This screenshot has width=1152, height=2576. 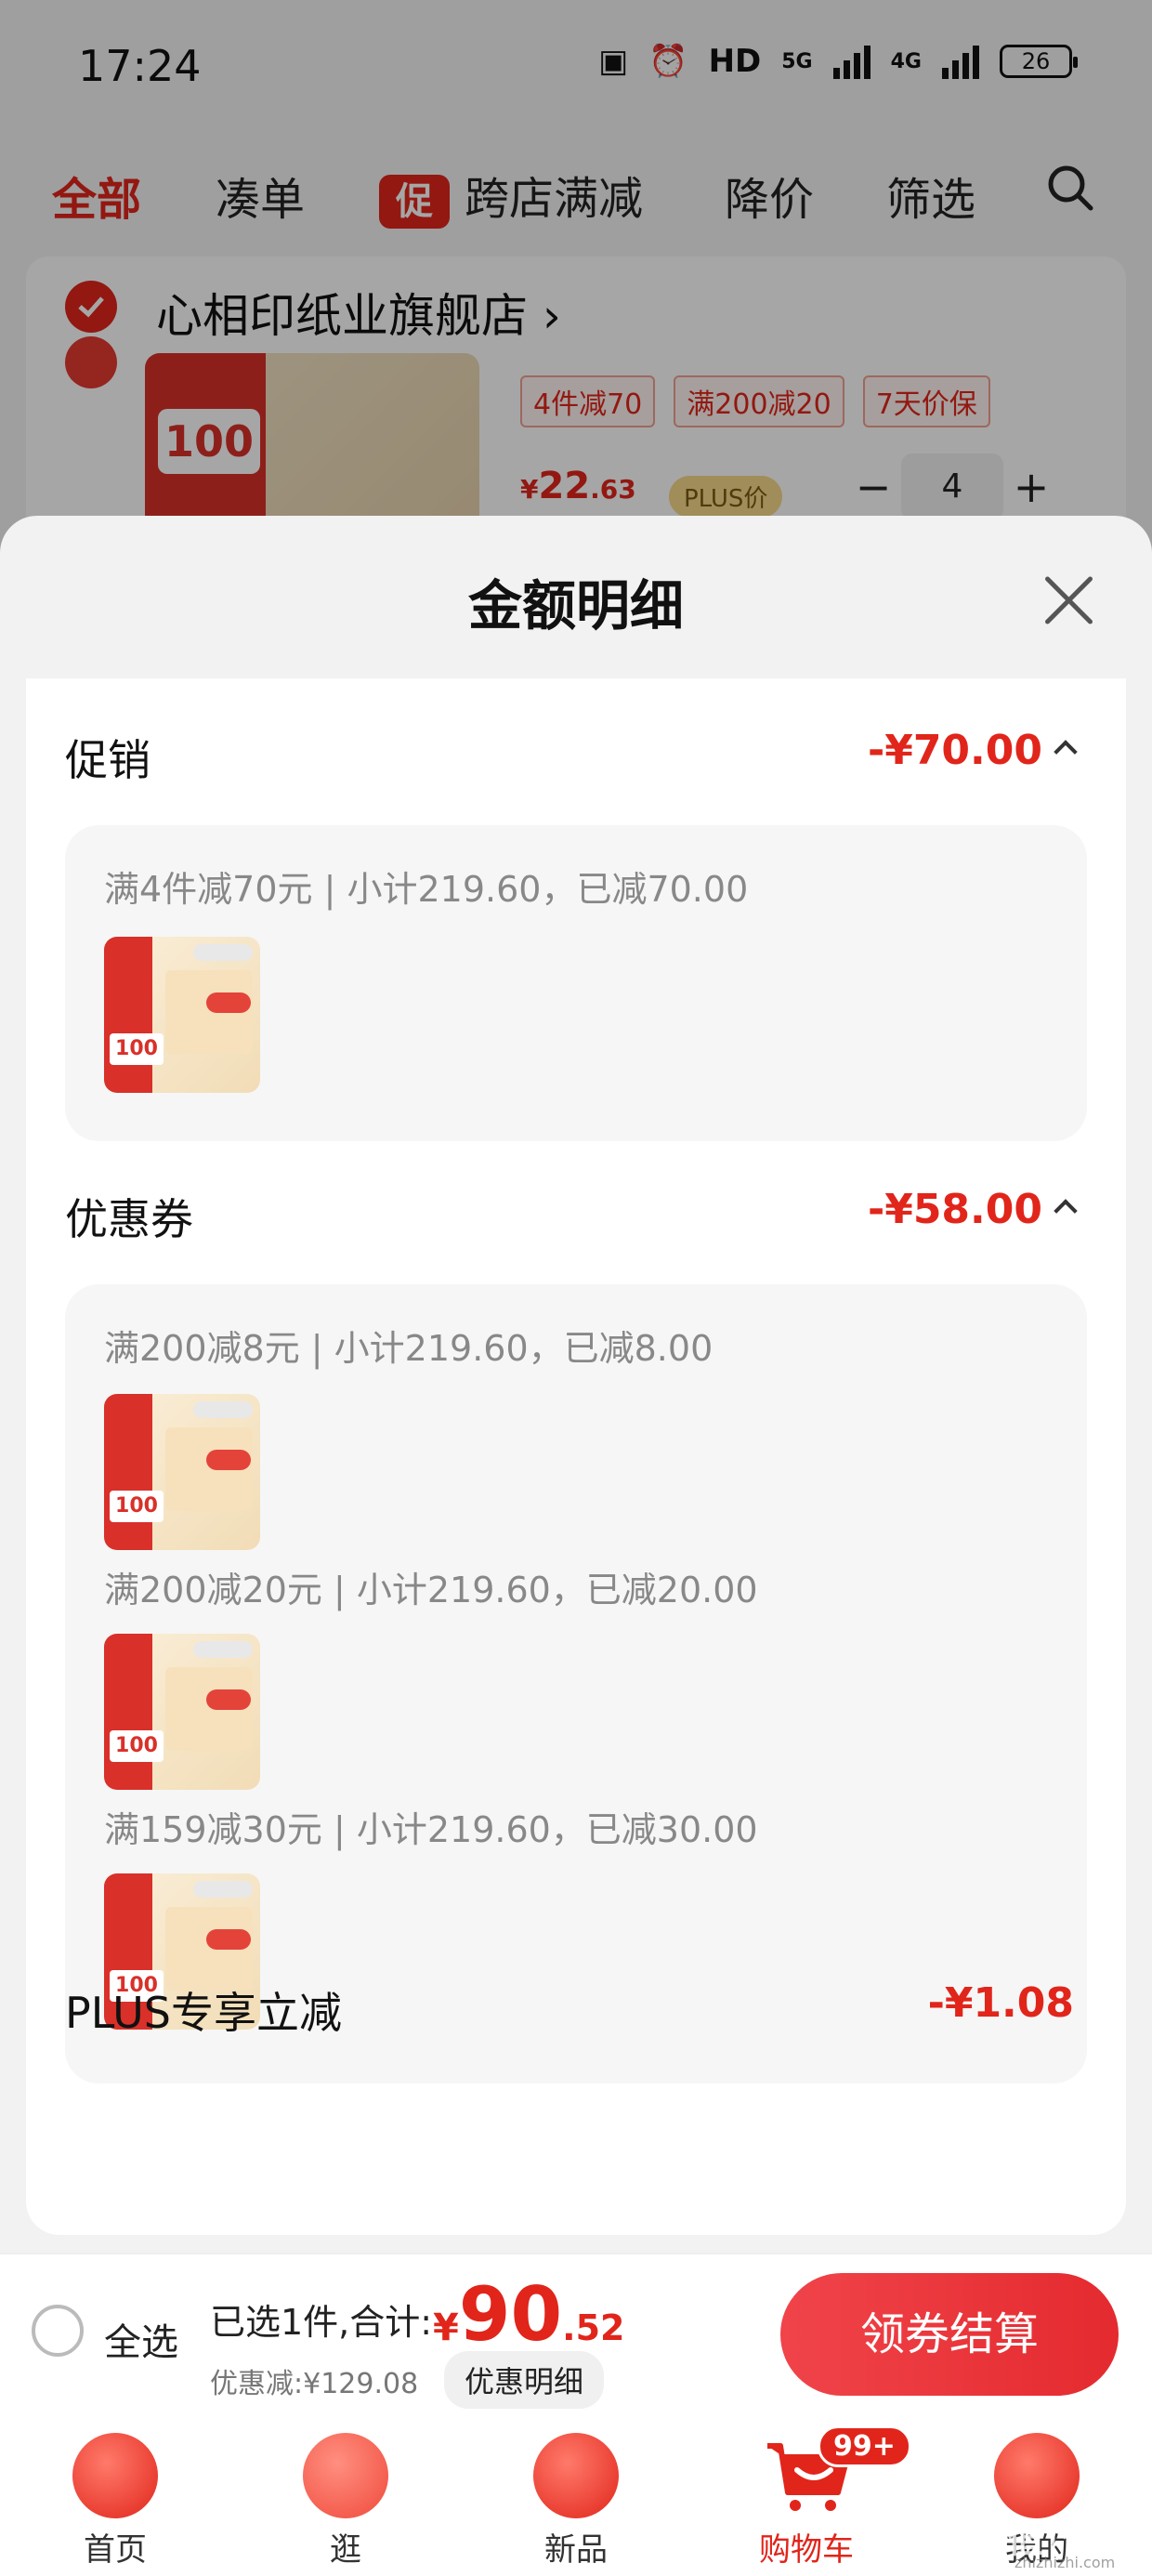 What do you see at coordinates (576, 2475) in the screenshot?
I see `new-products-icon` at bounding box center [576, 2475].